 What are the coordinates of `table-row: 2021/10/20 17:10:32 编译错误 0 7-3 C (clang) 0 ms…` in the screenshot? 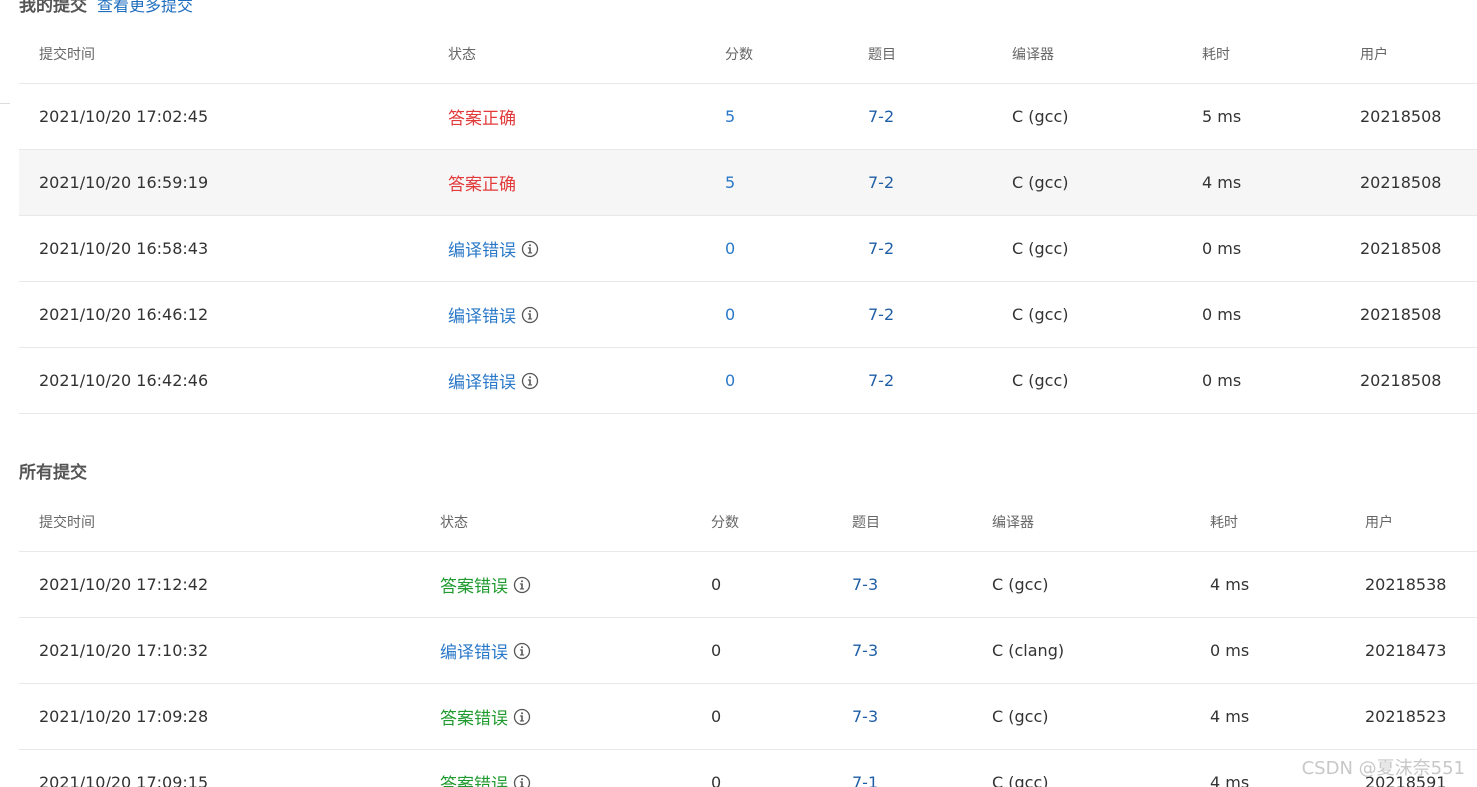 It's located at (748, 651).